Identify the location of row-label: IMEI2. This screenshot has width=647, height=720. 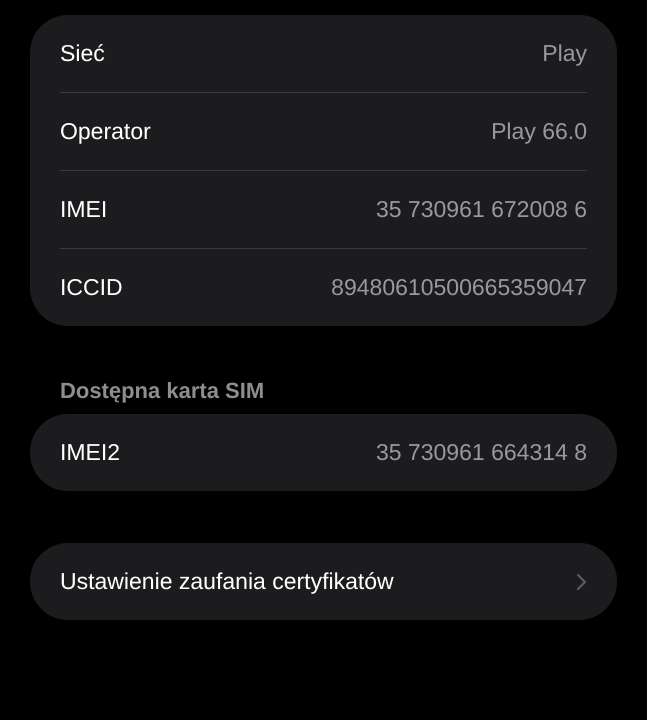
(90, 452).